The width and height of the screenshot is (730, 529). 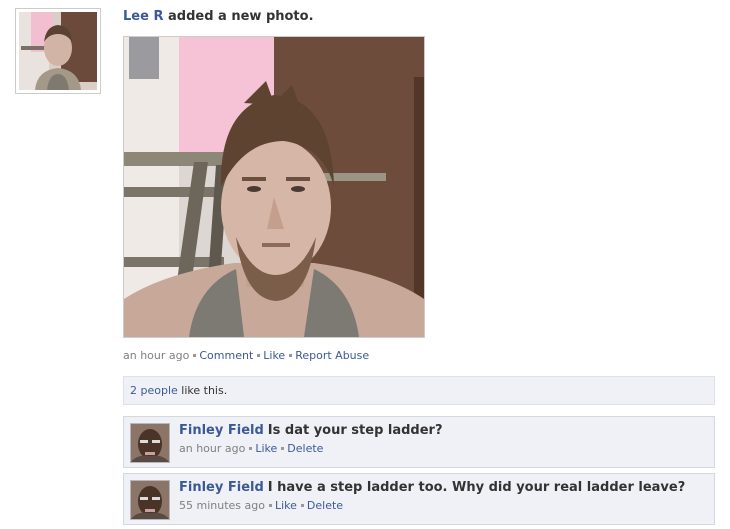 What do you see at coordinates (355, 430) in the screenshot?
I see `comment-body: Is dat your step ladder?` at bounding box center [355, 430].